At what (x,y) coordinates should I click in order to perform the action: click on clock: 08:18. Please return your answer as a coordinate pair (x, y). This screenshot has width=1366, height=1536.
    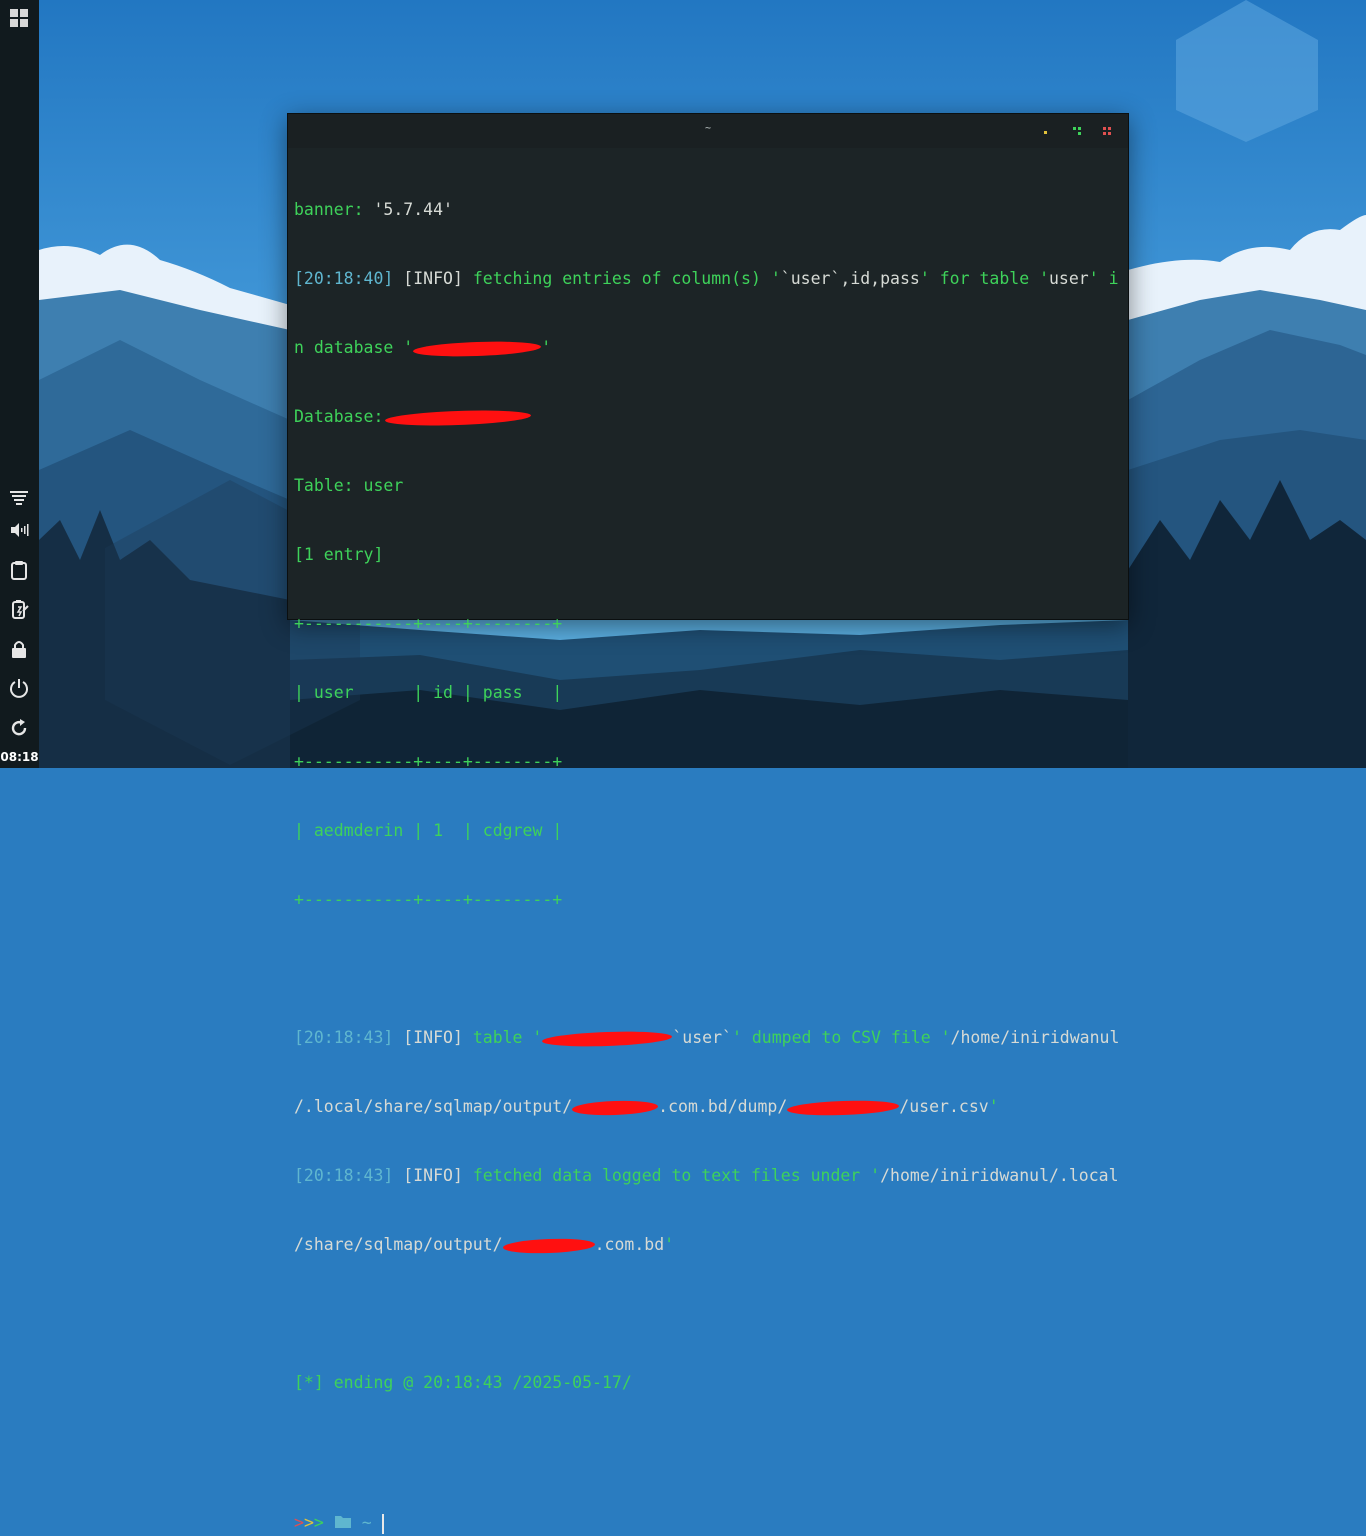
    Looking at the image, I should click on (19, 757).